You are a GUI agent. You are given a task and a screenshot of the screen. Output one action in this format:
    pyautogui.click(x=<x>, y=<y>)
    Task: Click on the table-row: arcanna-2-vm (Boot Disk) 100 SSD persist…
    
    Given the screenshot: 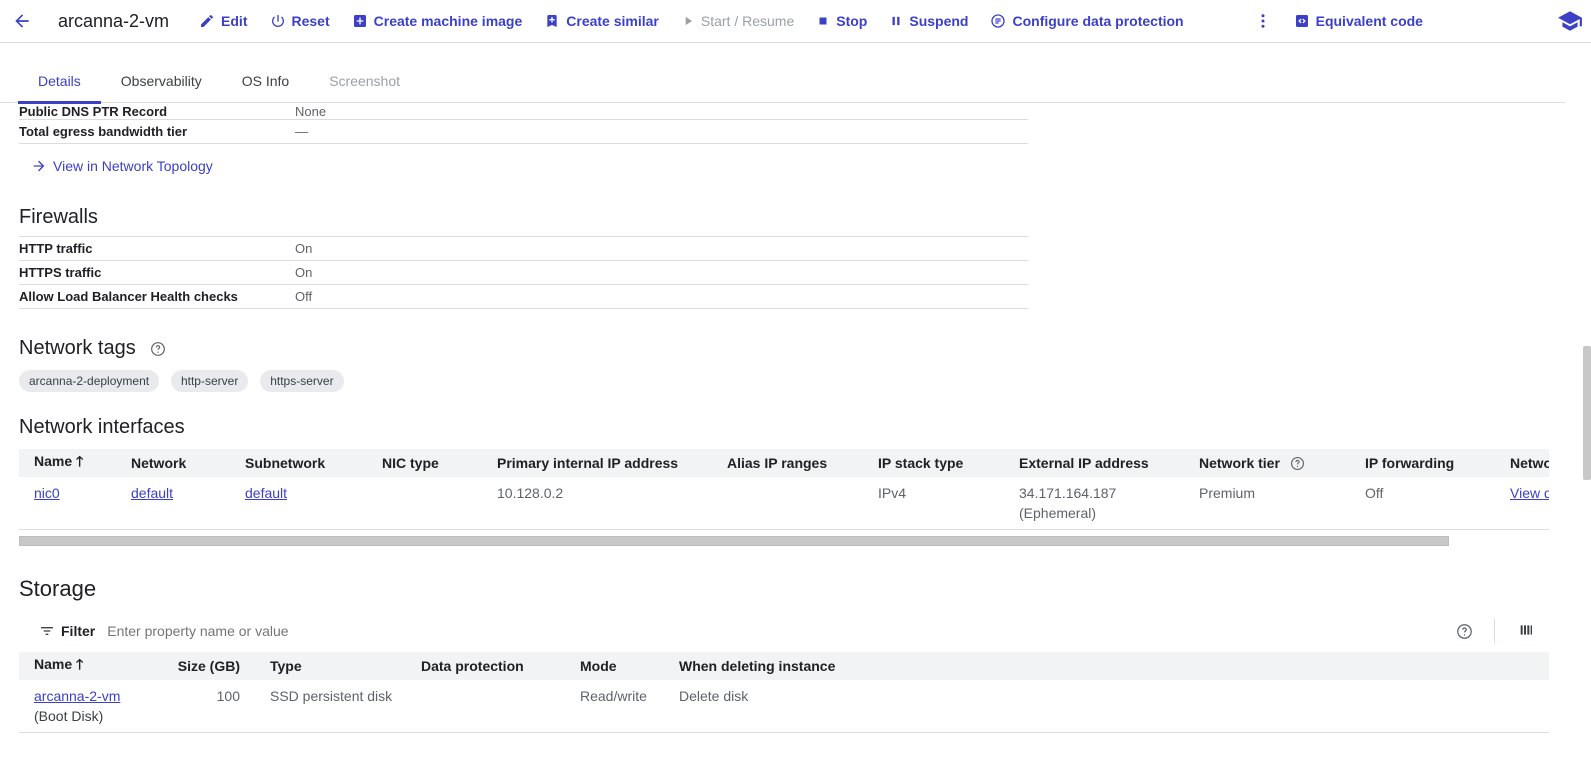 What is the action you would take?
    pyautogui.click(x=784, y=706)
    